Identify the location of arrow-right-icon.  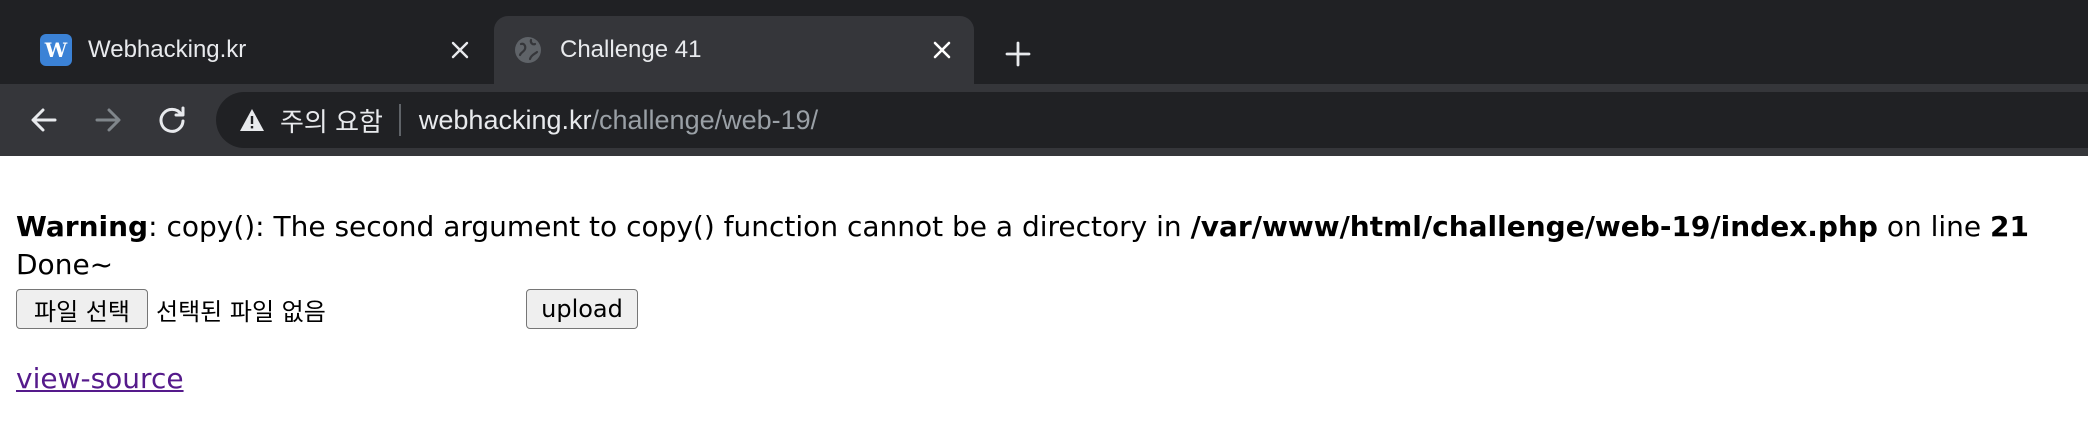
(108, 120).